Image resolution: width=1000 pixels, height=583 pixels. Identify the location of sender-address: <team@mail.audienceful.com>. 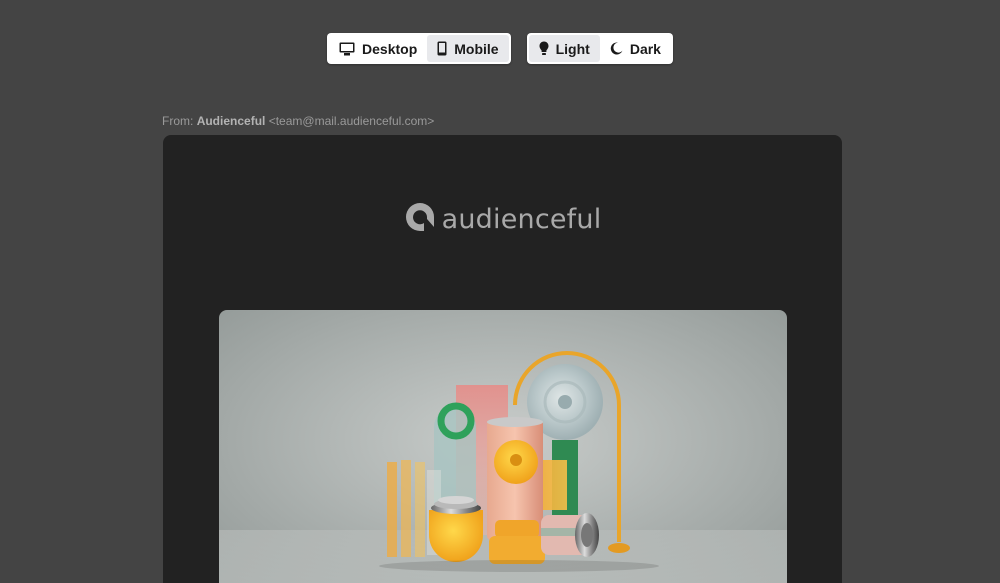
(351, 121).